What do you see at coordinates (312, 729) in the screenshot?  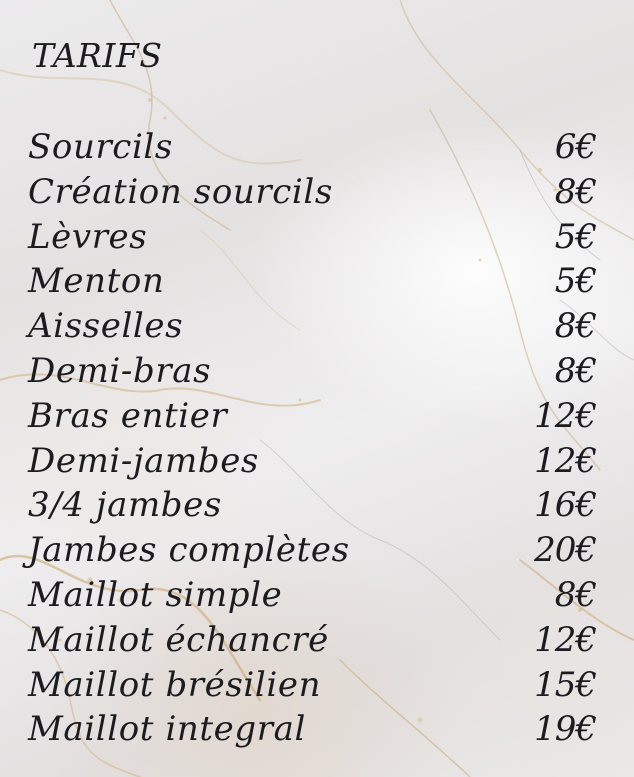 I see `list-item: Maillot integral 19€` at bounding box center [312, 729].